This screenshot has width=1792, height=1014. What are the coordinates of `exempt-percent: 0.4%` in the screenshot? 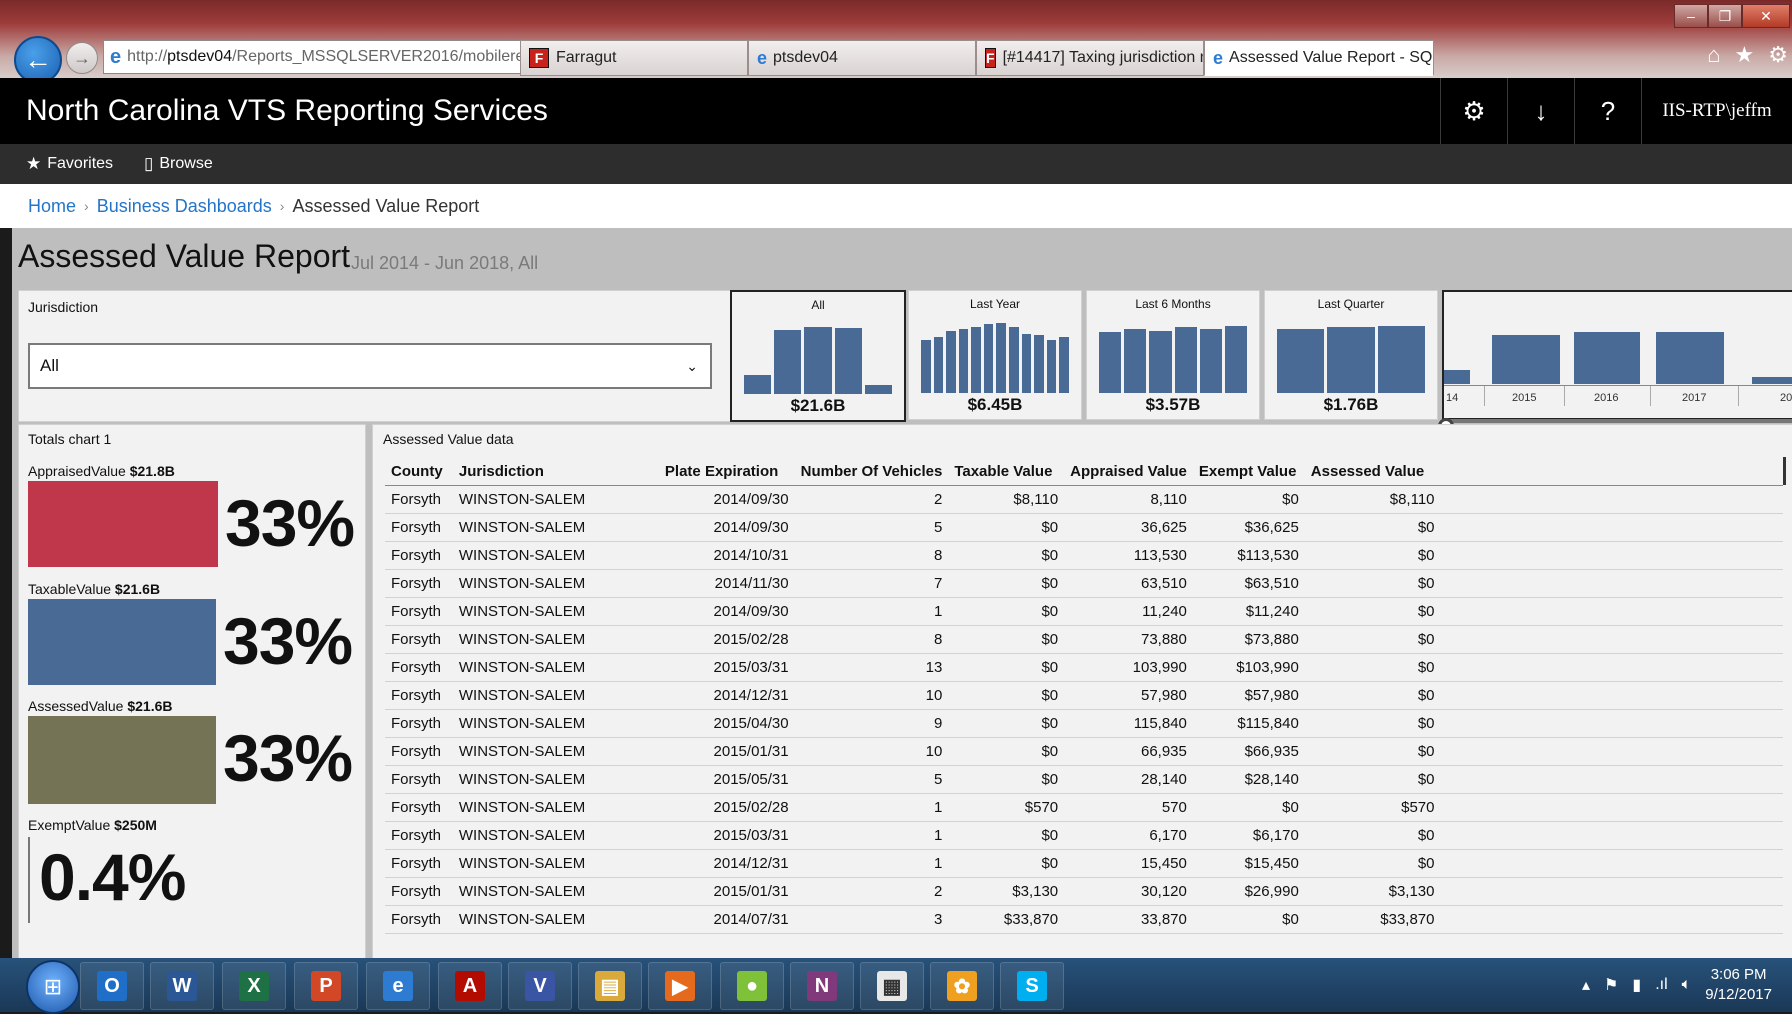 It's located at (112, 877).